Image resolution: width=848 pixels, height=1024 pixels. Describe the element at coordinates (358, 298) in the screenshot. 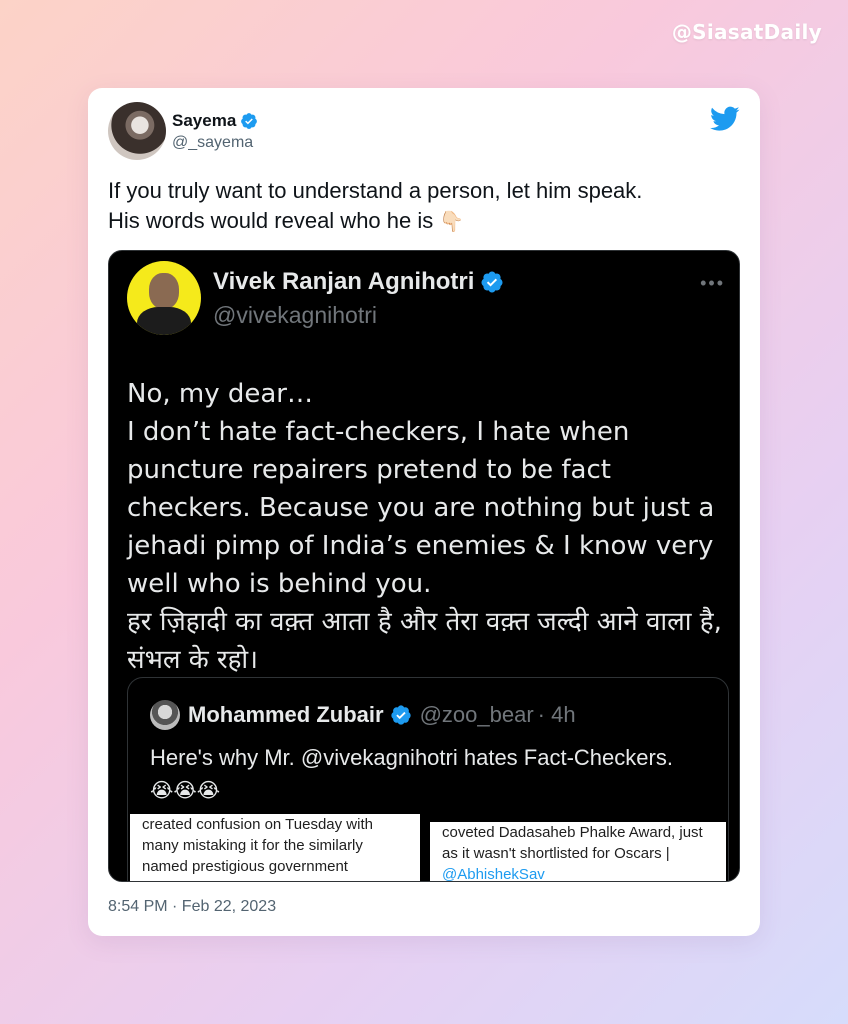

I see `embedded-author-block: Vivek Ranjan Agnihotri @vivekagnihotri` at that location.